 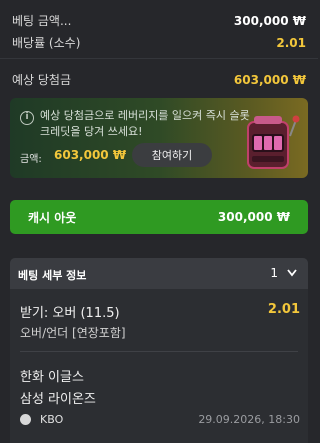 What do you see at coordinates (145, 123) in the screenshot?
I see `promo-message: 예상 당첨금으로 레버리지를 일으켜 즉시 슬롯 크레딧을 당겨 쓰세요!` at bounding box center [145, 123].